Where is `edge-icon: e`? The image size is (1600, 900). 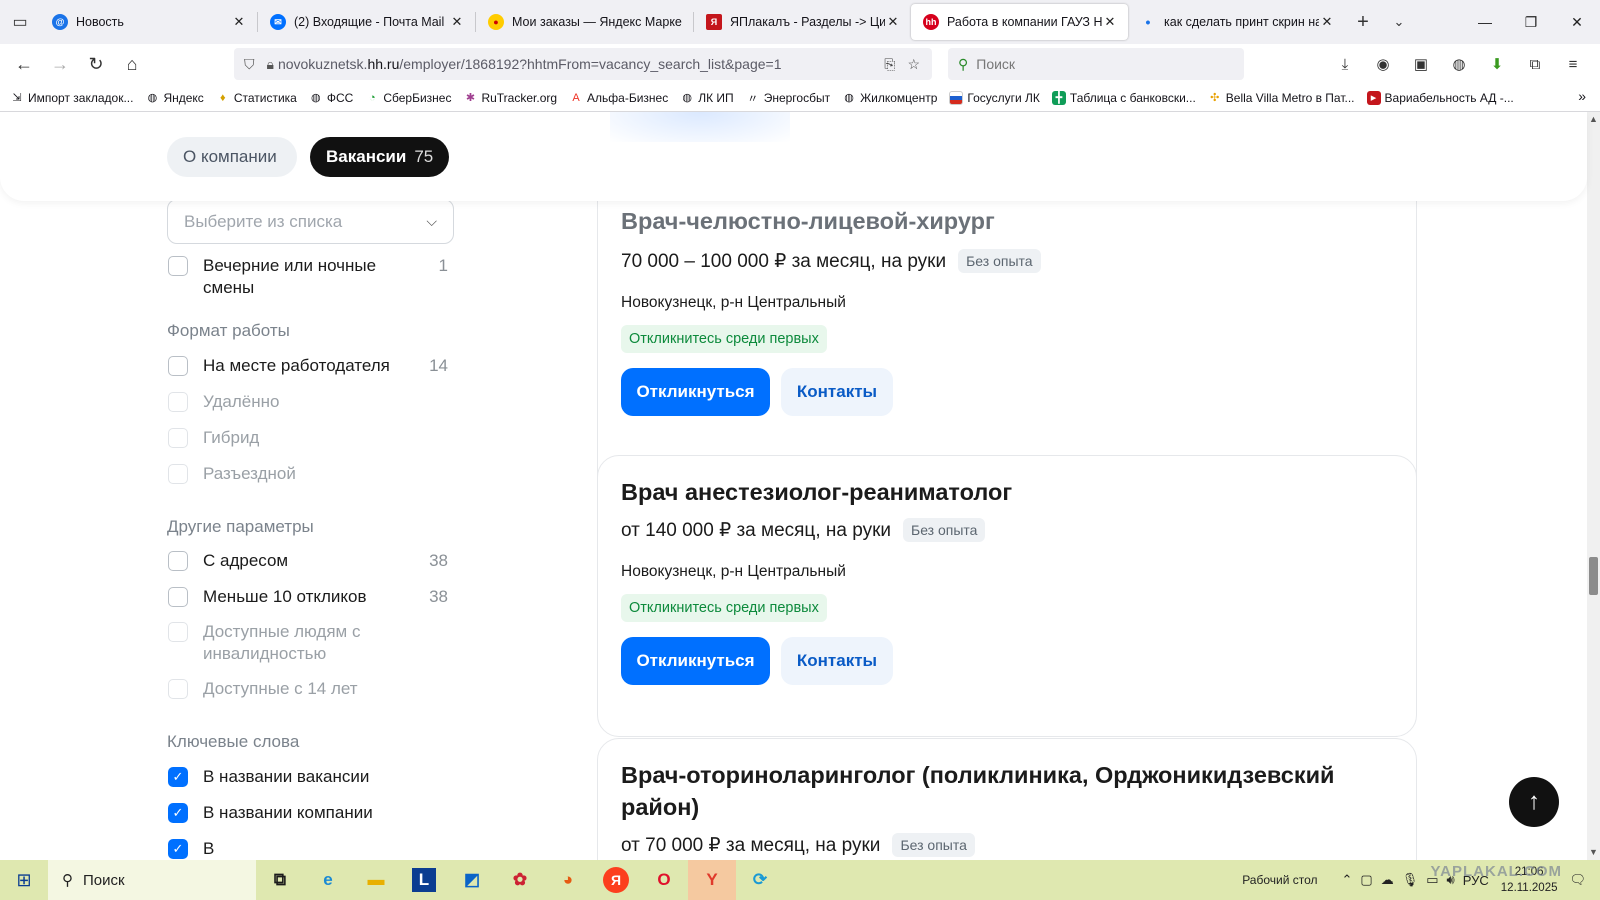 edge-icon: e is located at coordinates (328, 880).